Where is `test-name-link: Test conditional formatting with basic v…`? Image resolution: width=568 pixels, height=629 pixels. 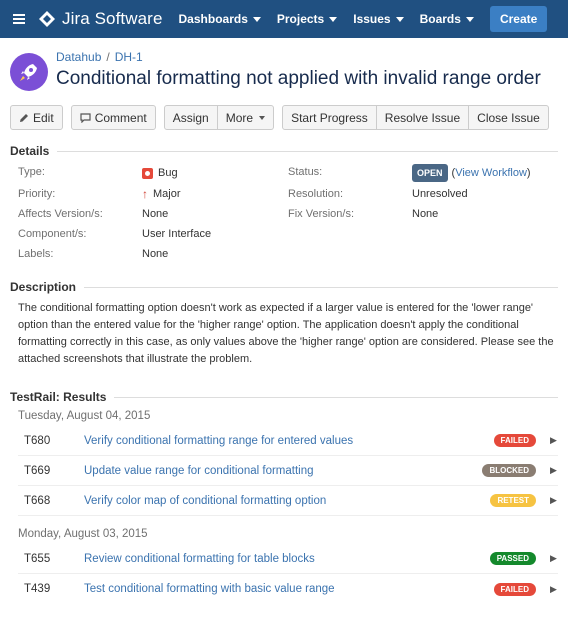 test-name-link: Test conditional formatting with basic v… is located at coordinates (289, 589).